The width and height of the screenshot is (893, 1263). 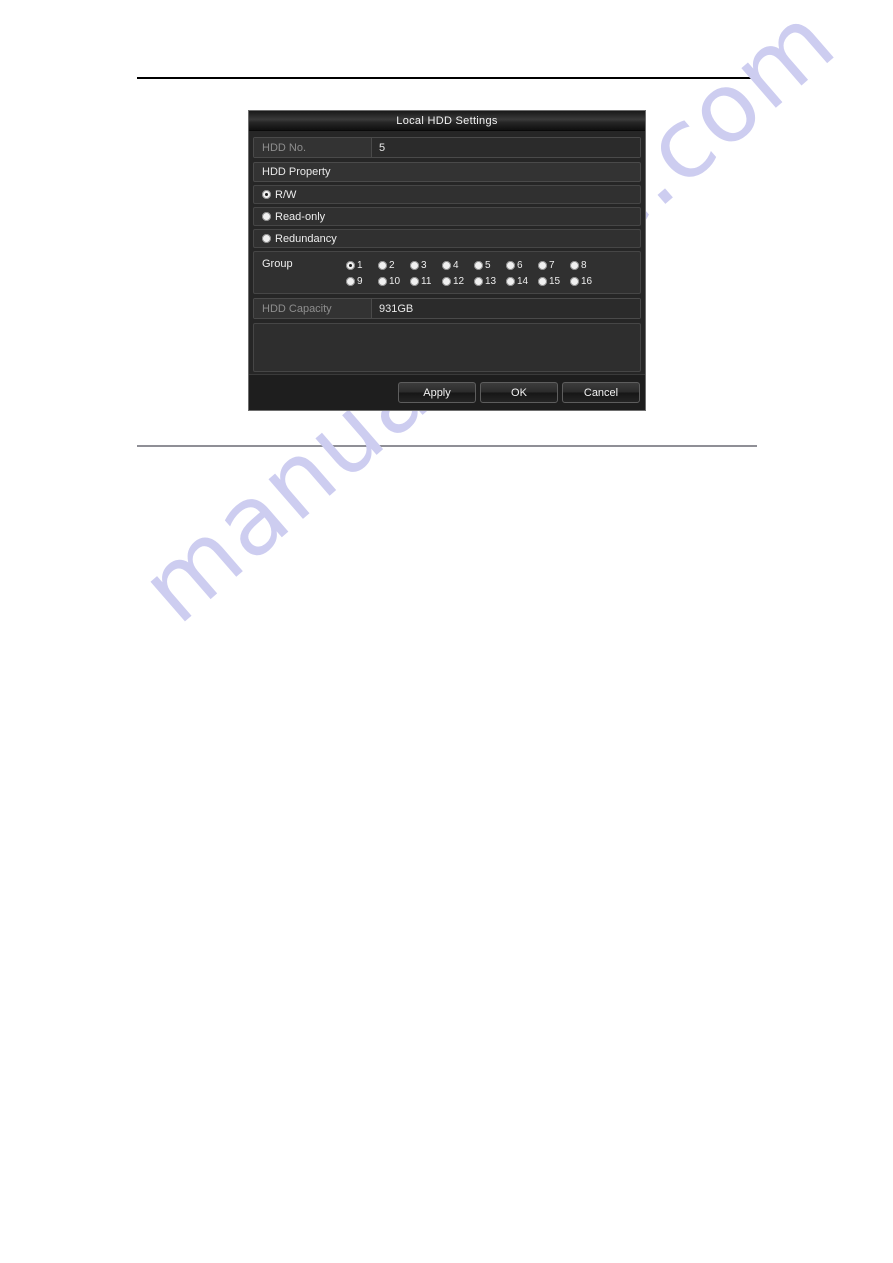 I want to click on group-option-3-label: 3, so click(x=424, y=265).